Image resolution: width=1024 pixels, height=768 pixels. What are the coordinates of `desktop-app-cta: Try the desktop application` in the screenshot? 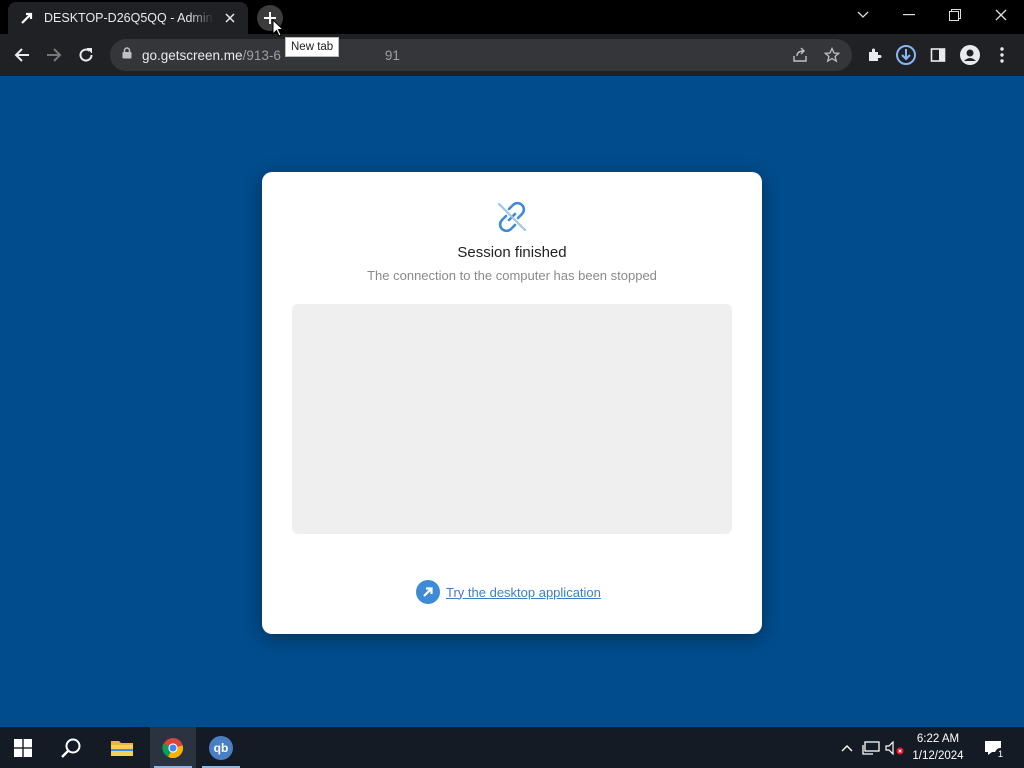 It's located at (508, 592).